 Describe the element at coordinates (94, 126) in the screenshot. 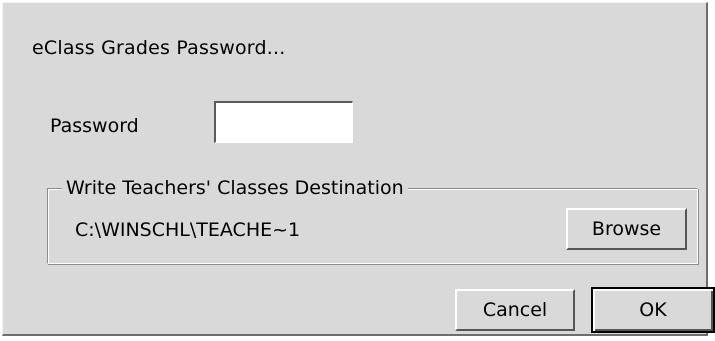

I see `password-label: Password` at that location.